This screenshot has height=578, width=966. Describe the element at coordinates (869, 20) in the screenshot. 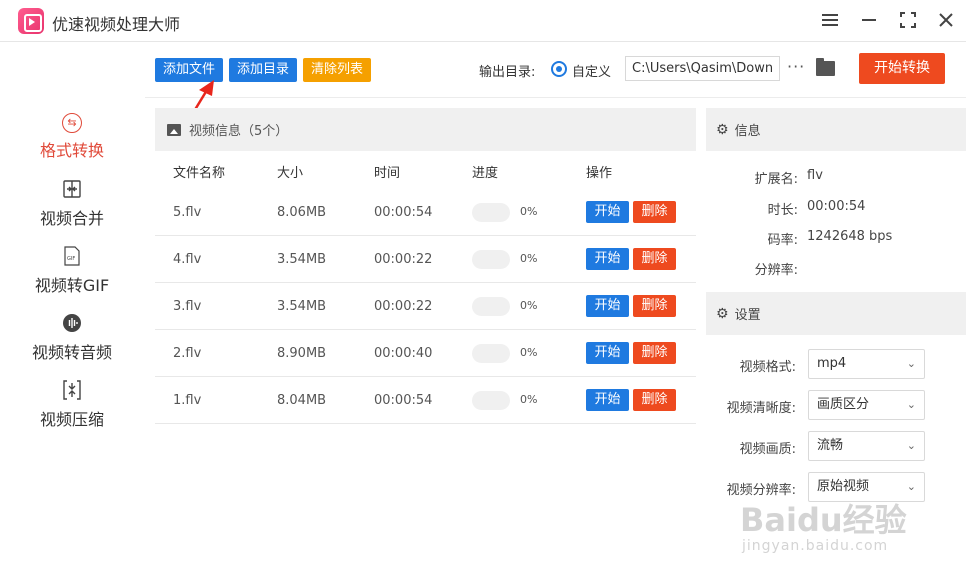

I see `minimize-icon` at that location.